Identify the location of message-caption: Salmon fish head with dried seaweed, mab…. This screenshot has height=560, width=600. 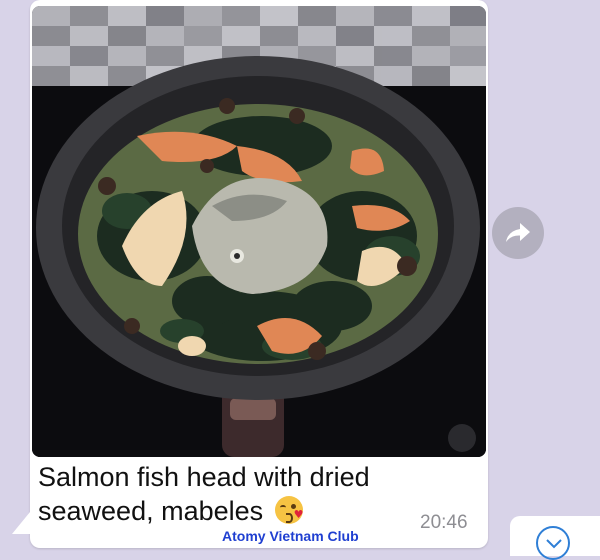
(228, 494).